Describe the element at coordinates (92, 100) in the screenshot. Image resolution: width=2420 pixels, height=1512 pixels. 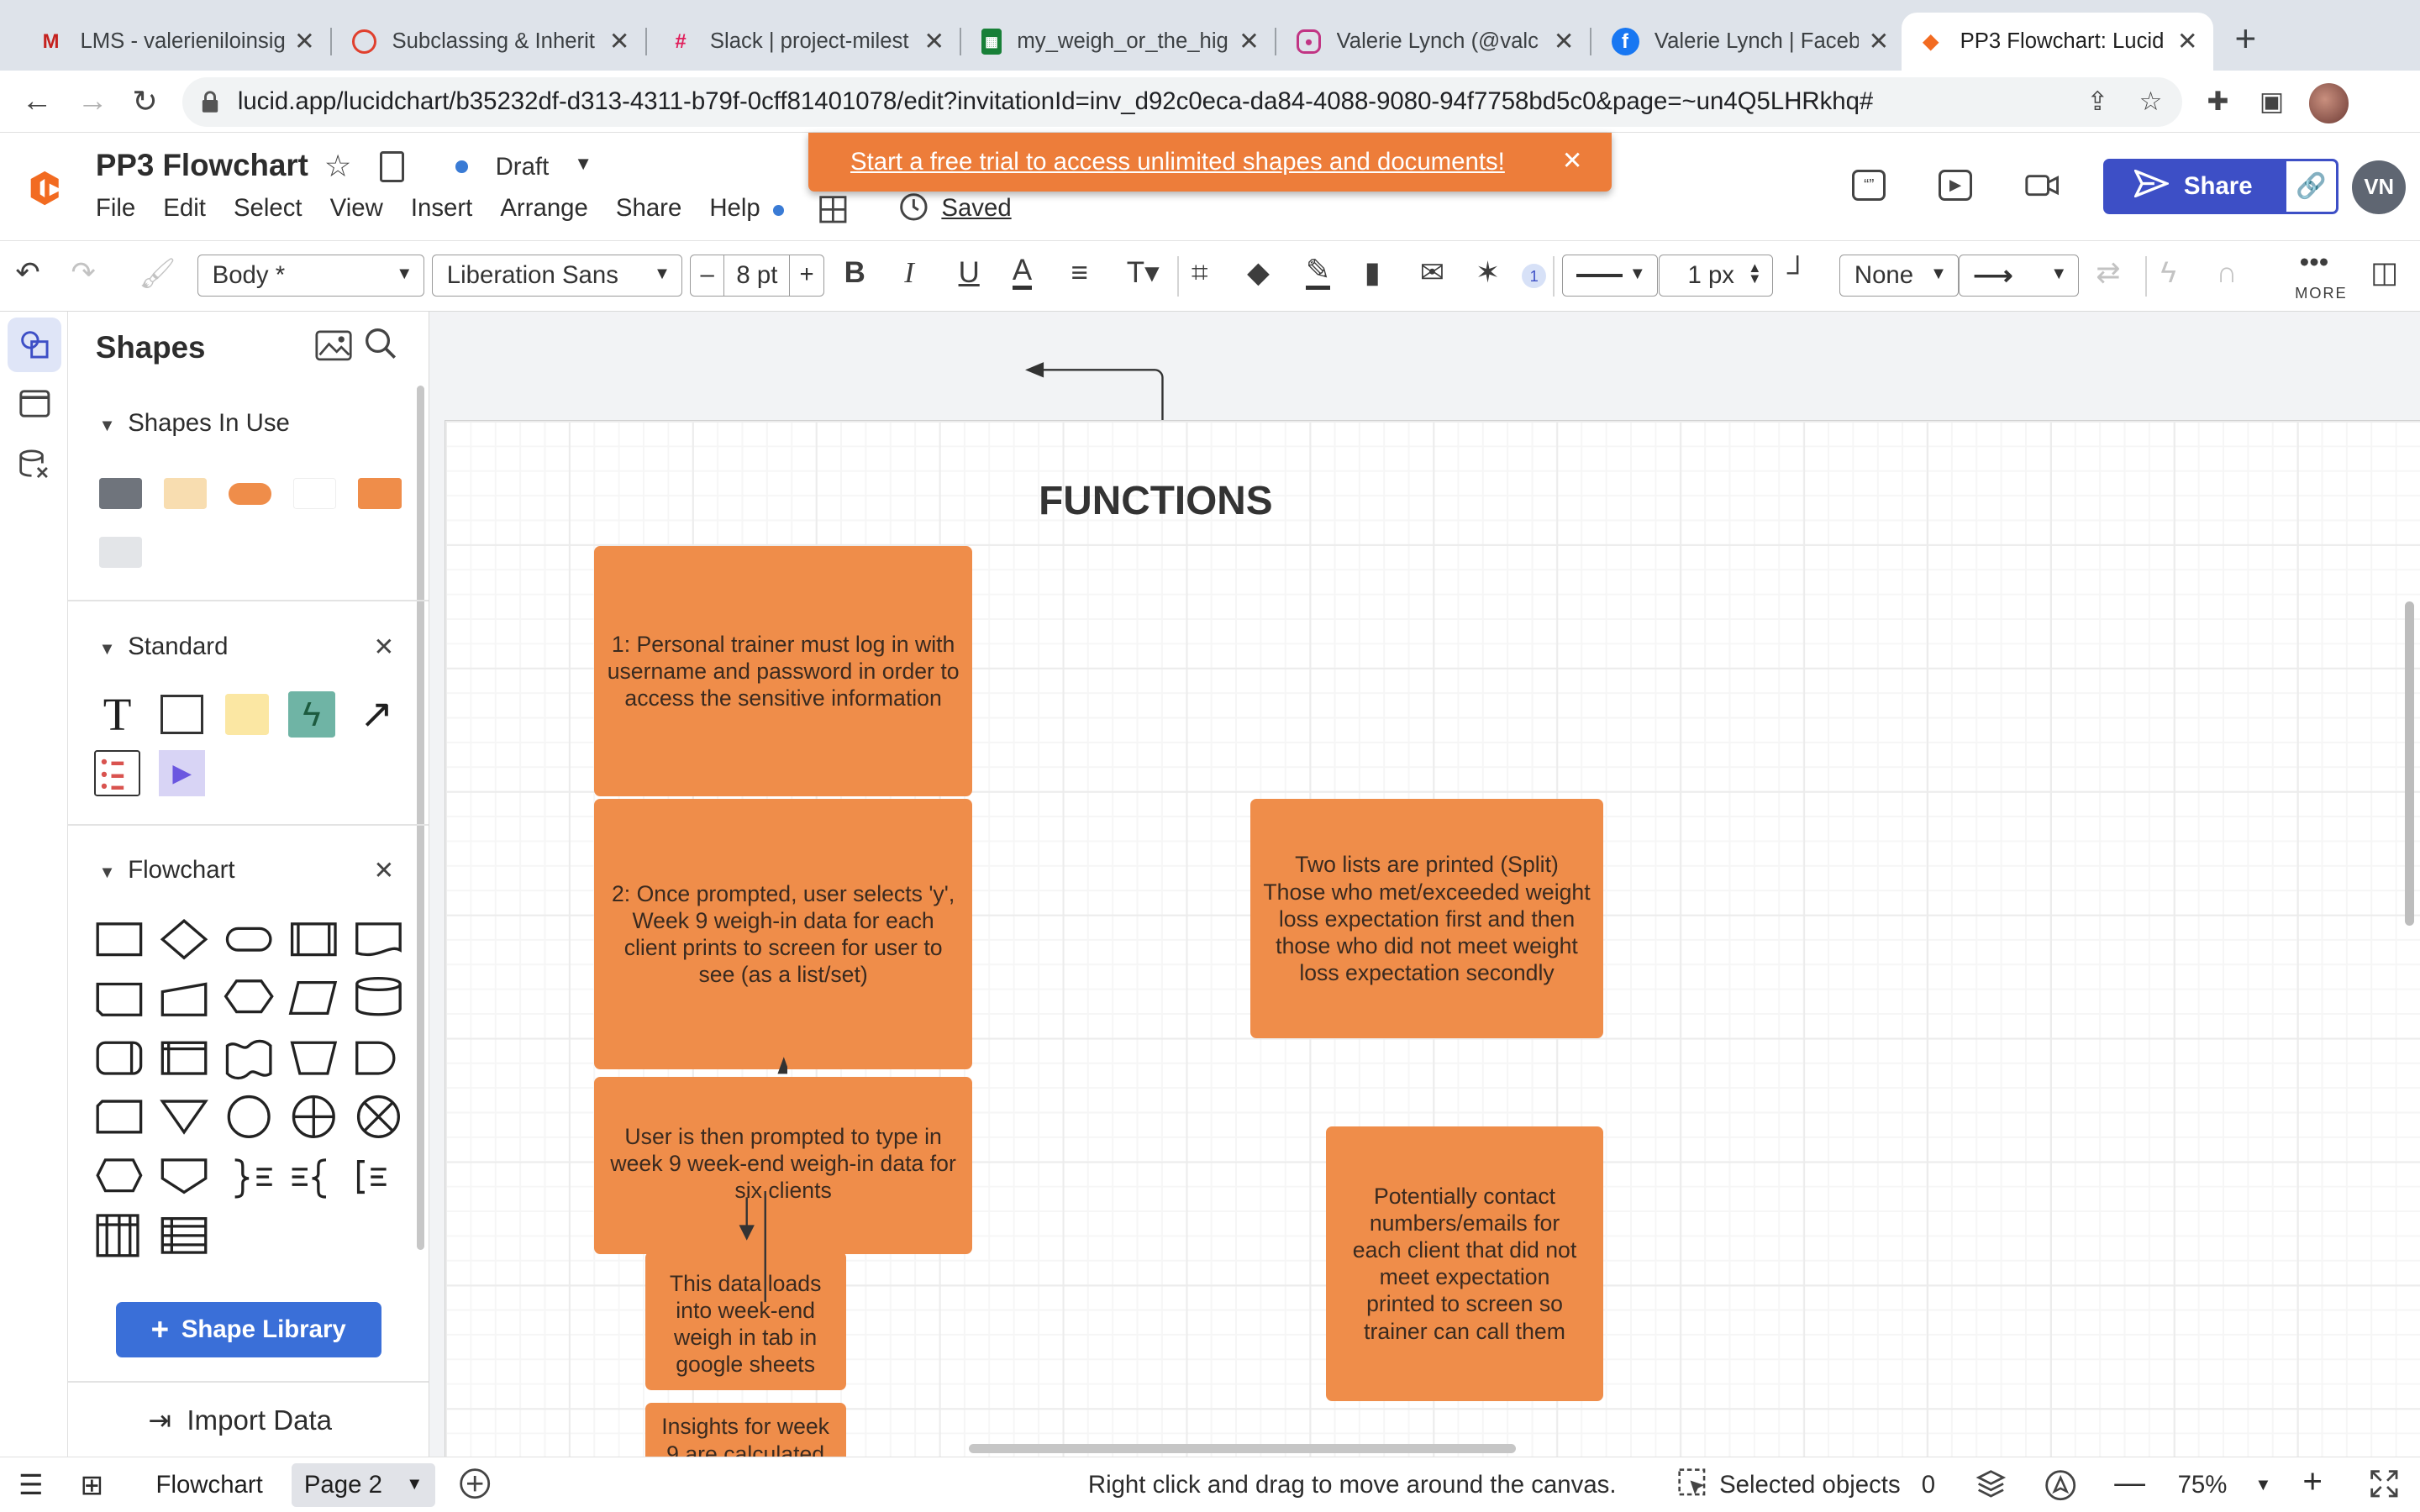
I see `forward-icon: →` at that location.